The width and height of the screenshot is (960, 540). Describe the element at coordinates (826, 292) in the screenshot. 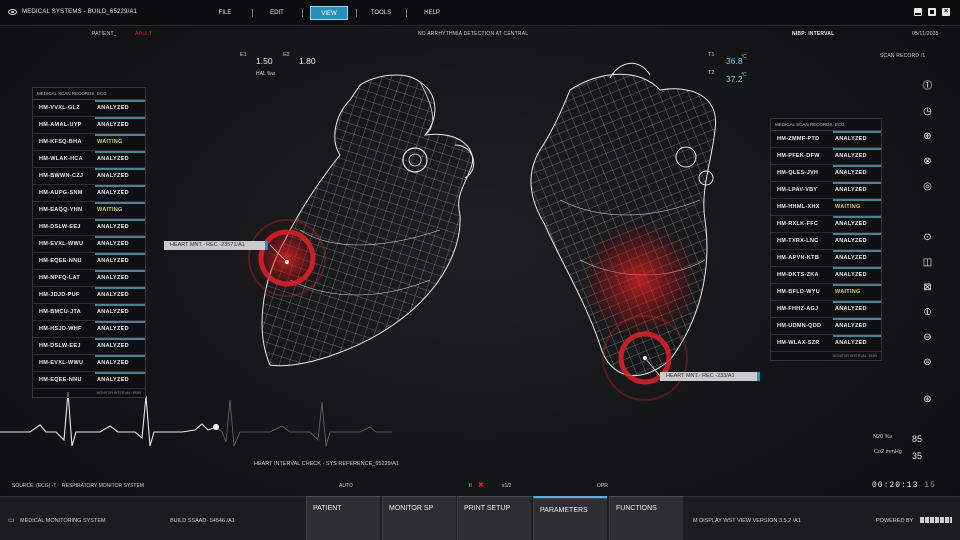

I see `record-row: HM-BFLD-WYU WAITING` at that location.